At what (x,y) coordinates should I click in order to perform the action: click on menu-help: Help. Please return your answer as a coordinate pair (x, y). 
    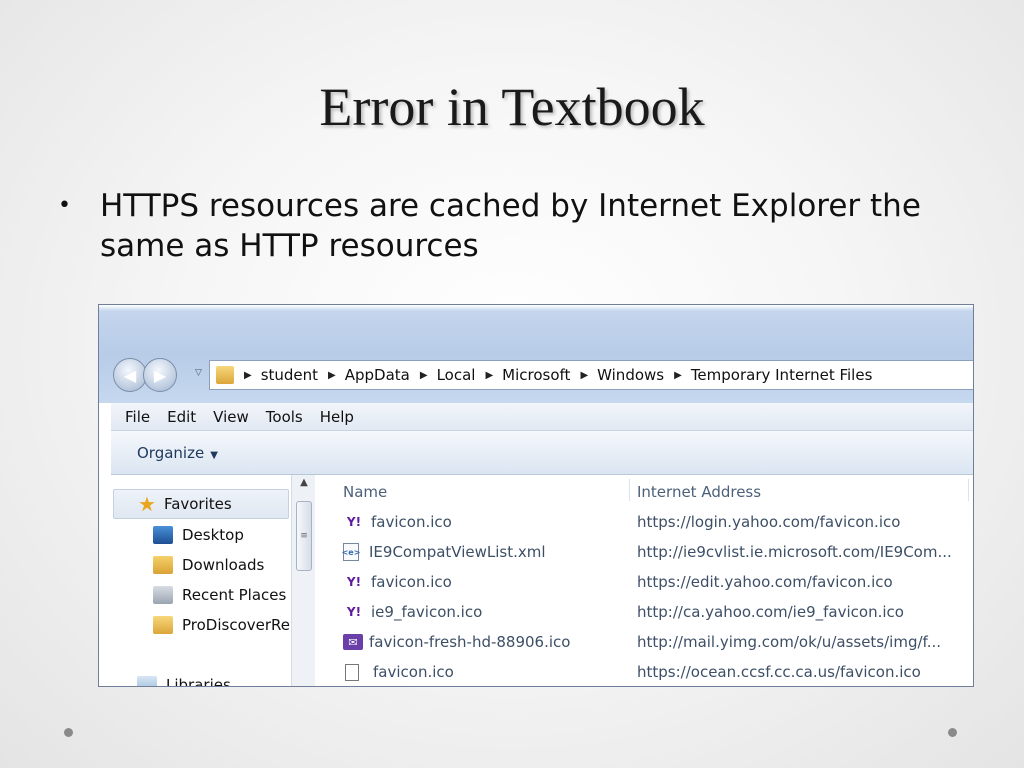
    Looking at the image, I should click on (337, 417).